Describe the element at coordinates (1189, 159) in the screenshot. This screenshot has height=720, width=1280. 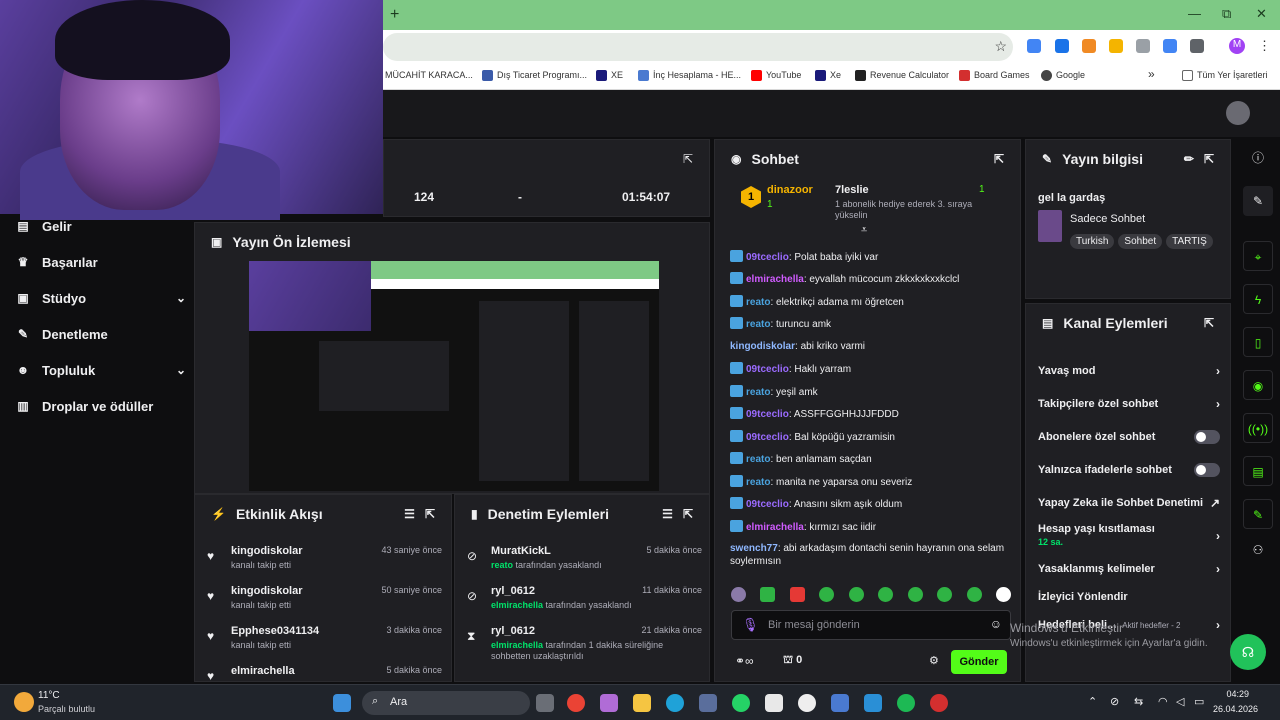
I see `edit-icon: ✏` at that location.